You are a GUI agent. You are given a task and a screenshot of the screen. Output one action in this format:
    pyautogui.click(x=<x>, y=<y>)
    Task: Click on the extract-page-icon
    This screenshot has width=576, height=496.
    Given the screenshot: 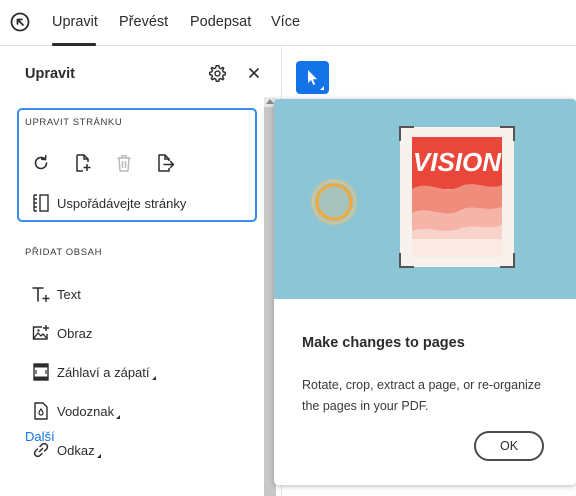 What is the action you would take?
    pyautogui.click(x=166, y=163)
    